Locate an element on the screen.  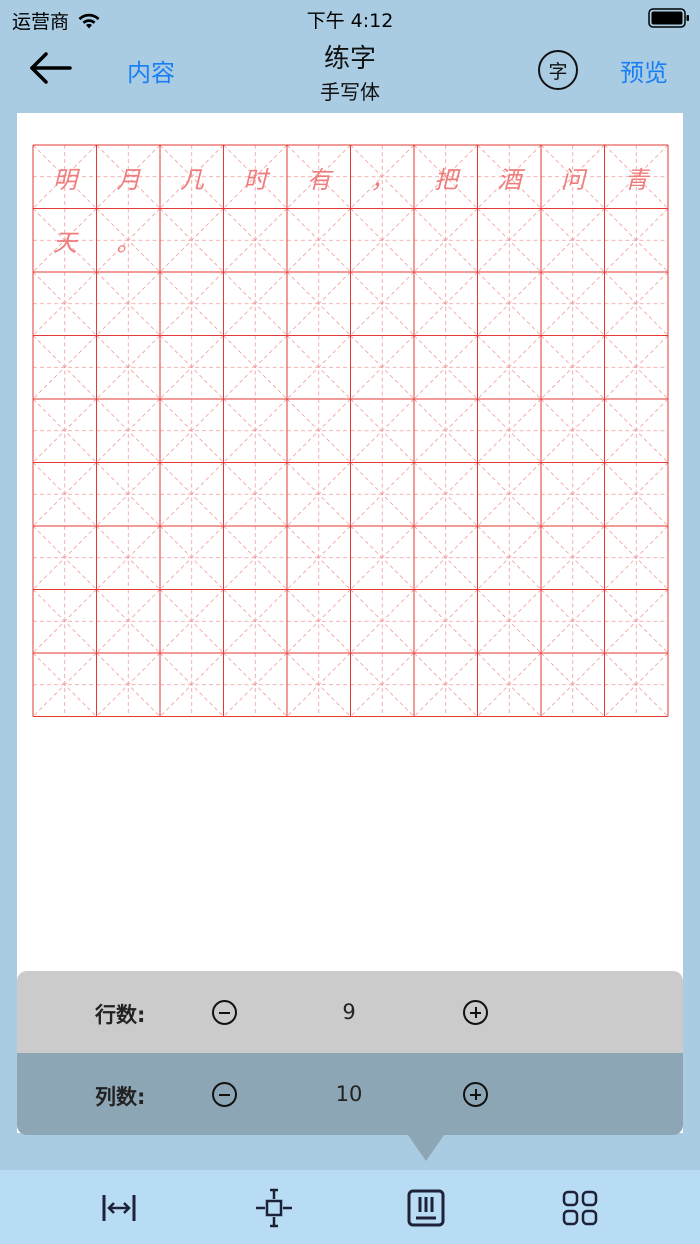
rows-increase-button is located at coordinates (475, 1012).